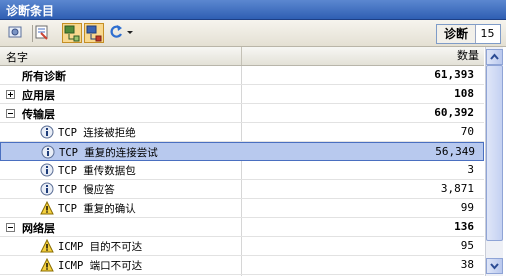 The width and height of the screenshot is (506, 276). Describe the element at coordinates (360, 56) in the screenshot. I see `column-header-count: 数量` at that location.